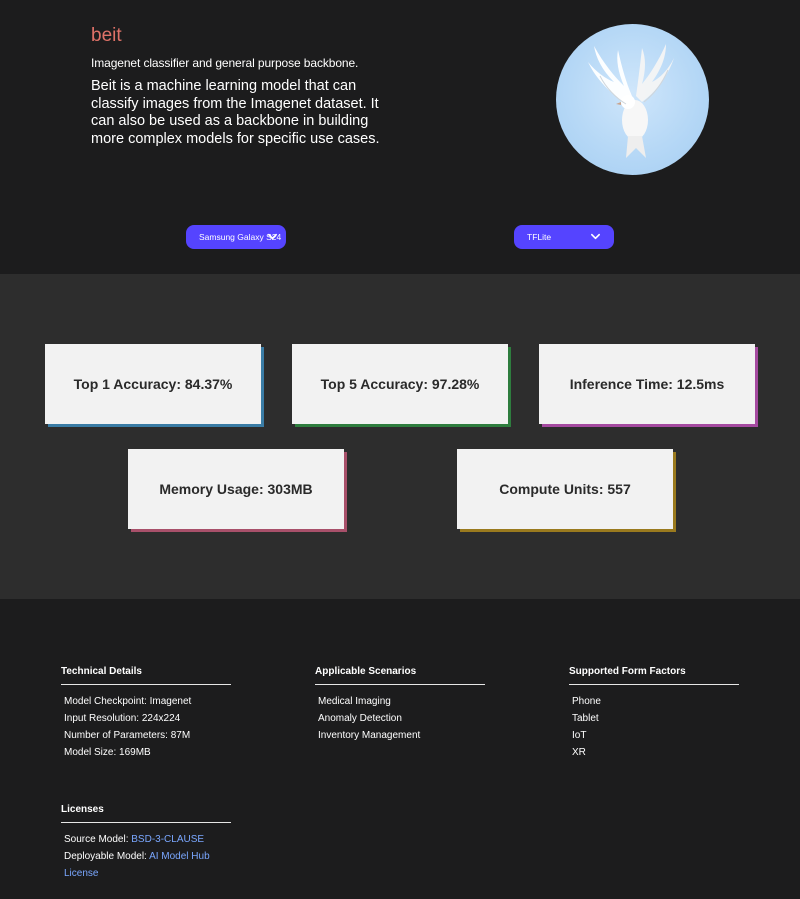  I want to click on form-factors-heading: Supported Form Factors, so click(654, 675).